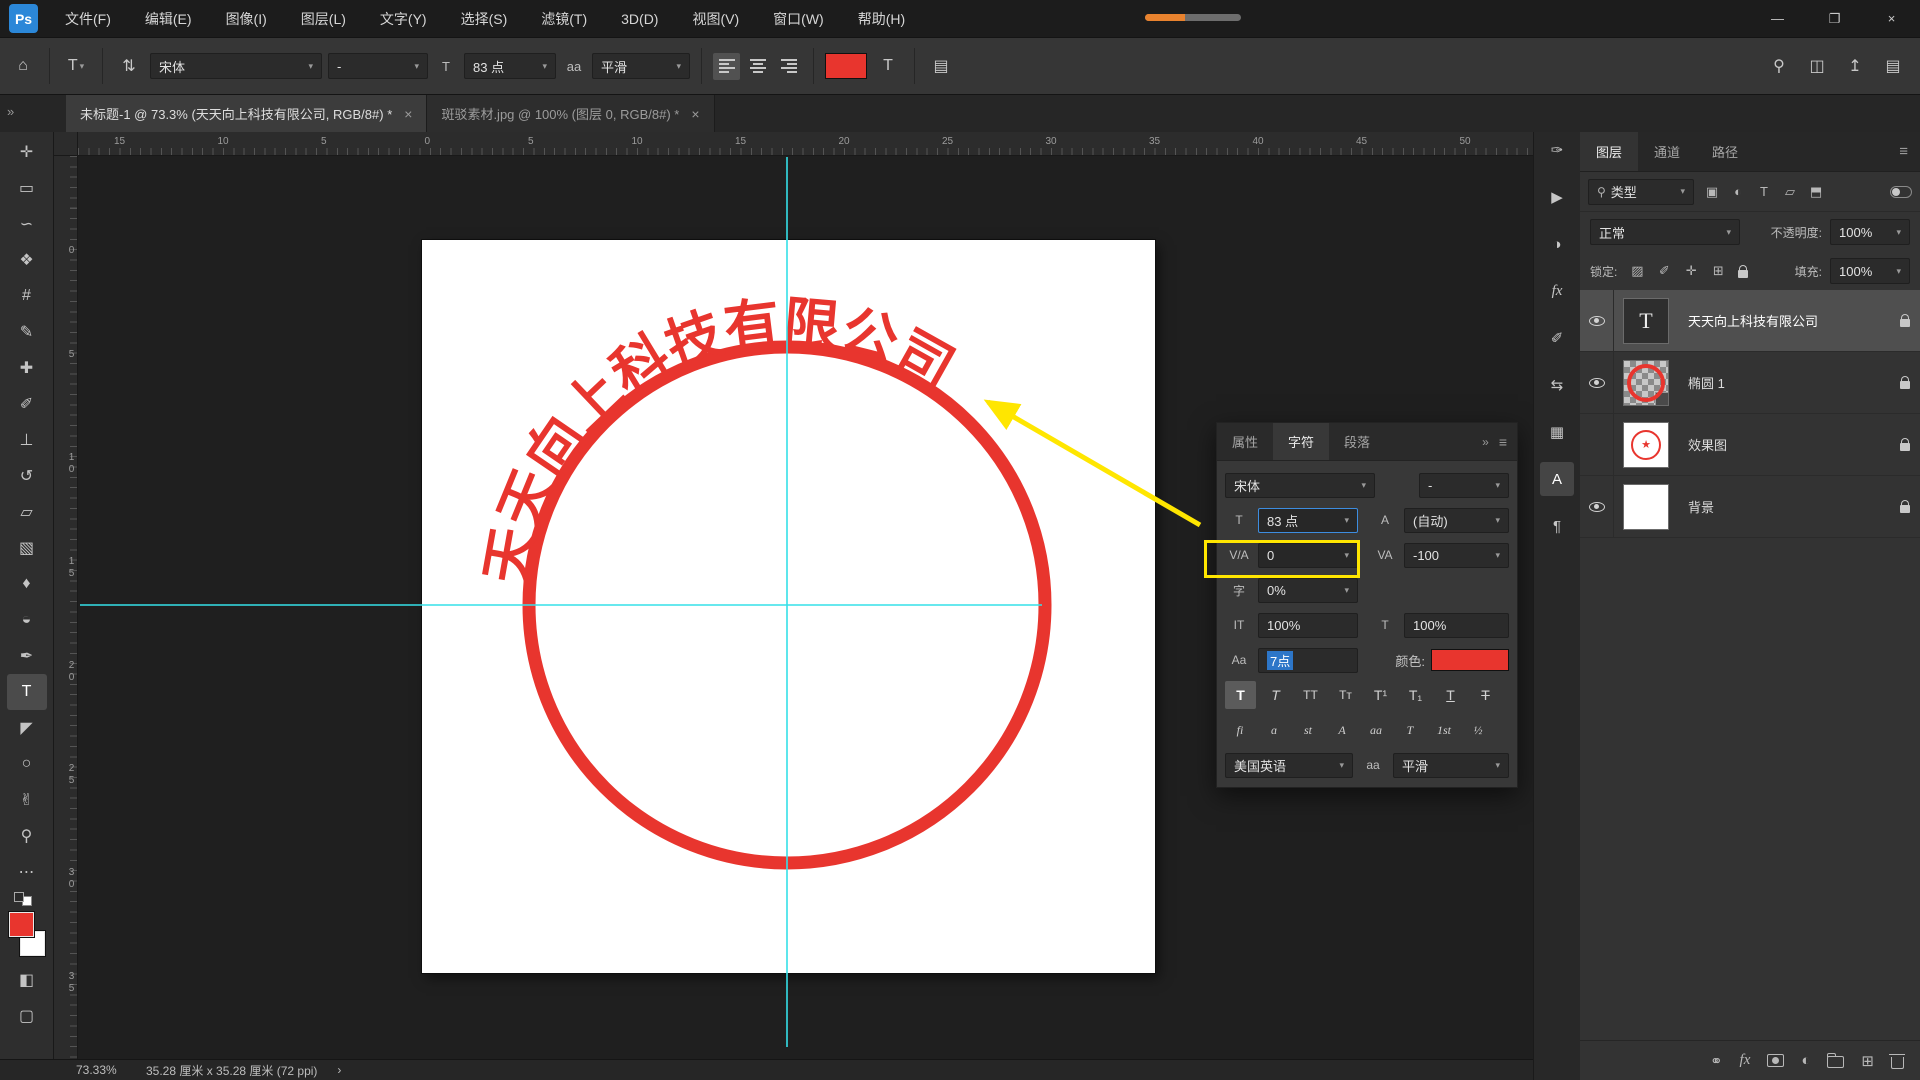  Describe the element at coordinates (27, 476) in the screenshot. I see `history-brush-tool: ↺` at that location.